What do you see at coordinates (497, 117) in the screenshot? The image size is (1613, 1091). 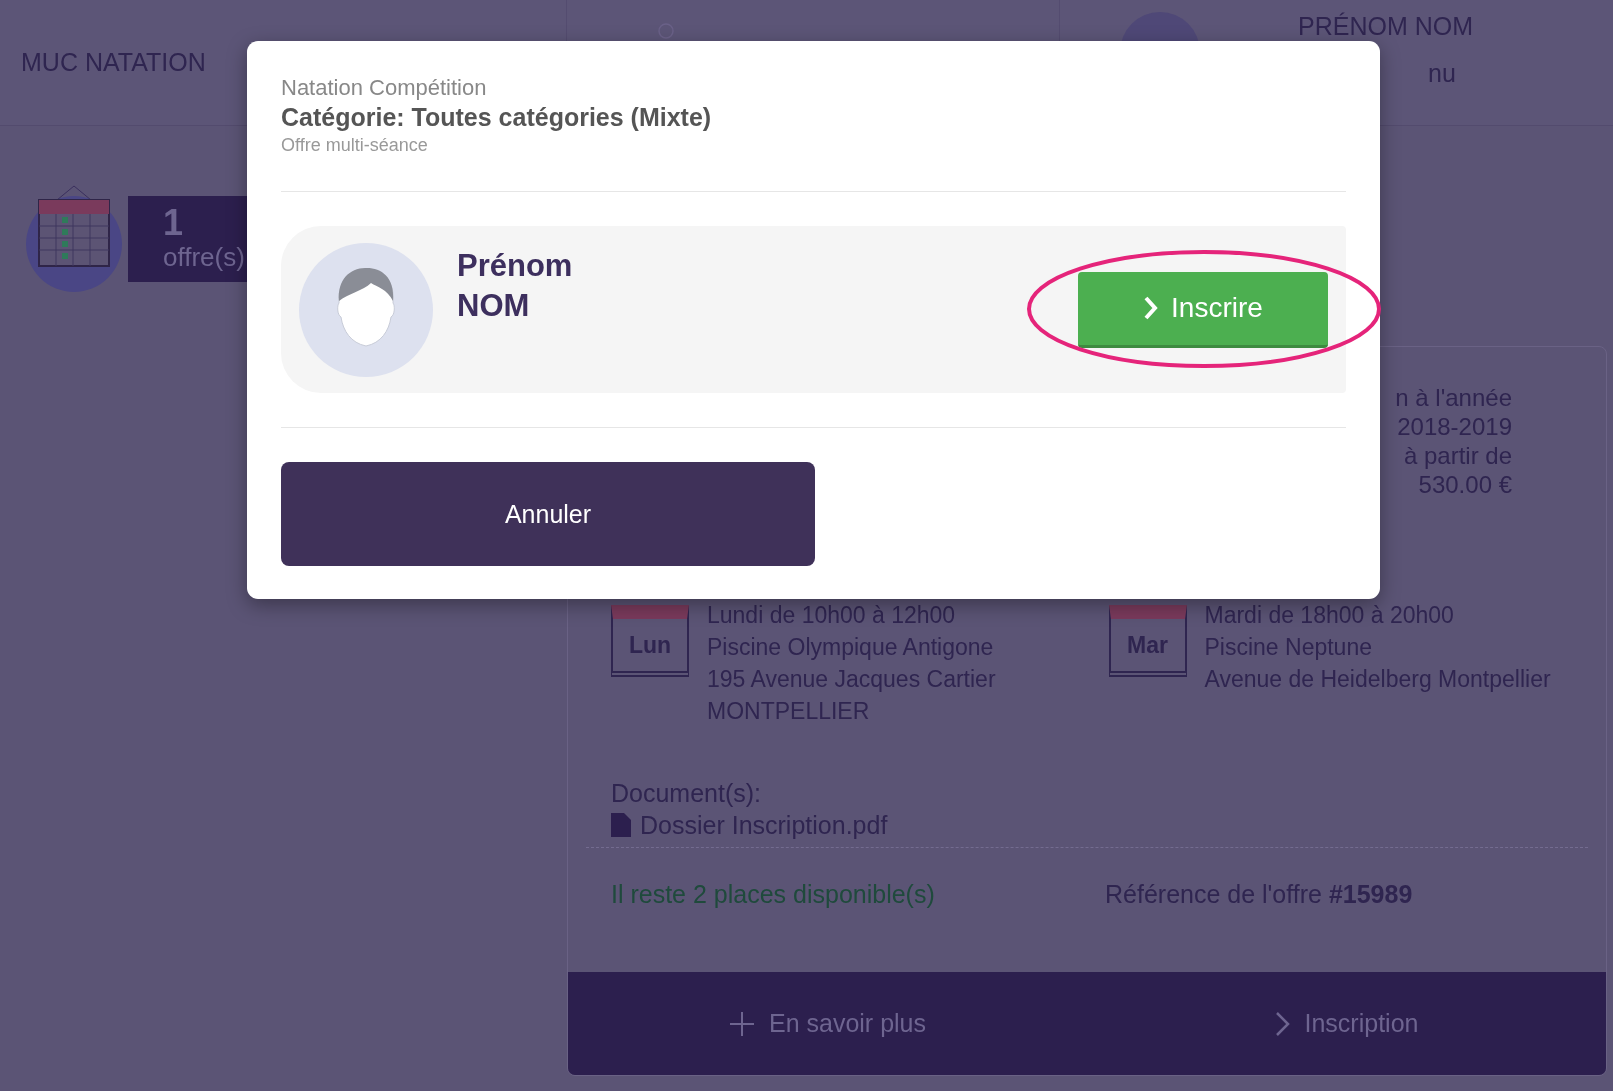 I see `category-title: Catégorie: Toutes catégories (Mixte)` at bounding box center [497, 117].